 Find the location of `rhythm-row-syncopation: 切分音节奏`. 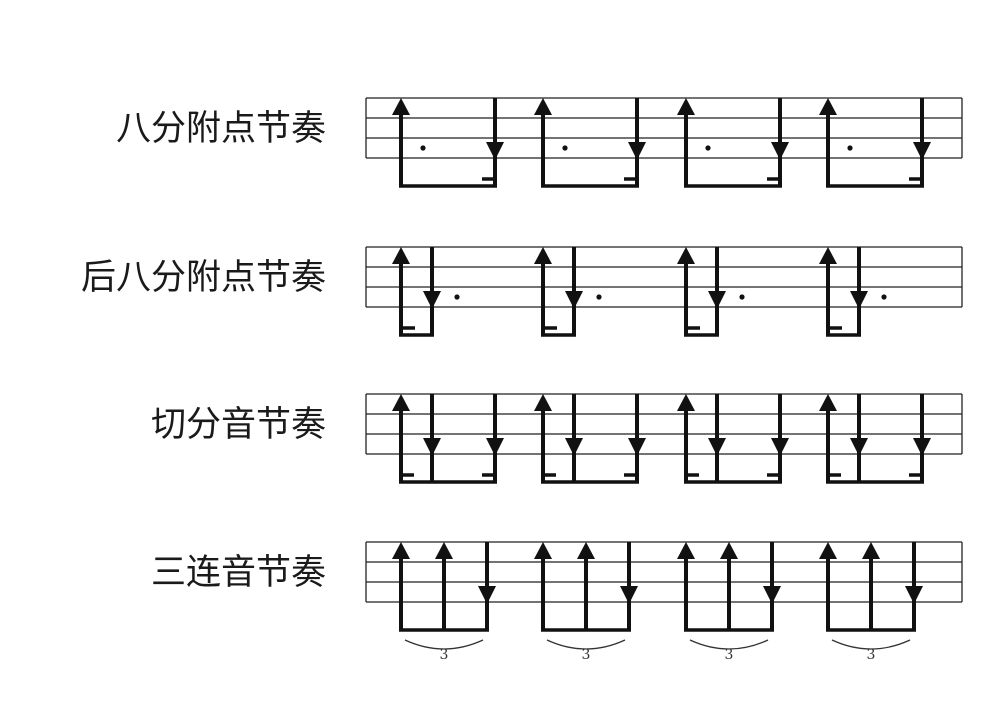

rhythm-row-syncopation: 切分音节奏 is located at coordinates (557, 438).